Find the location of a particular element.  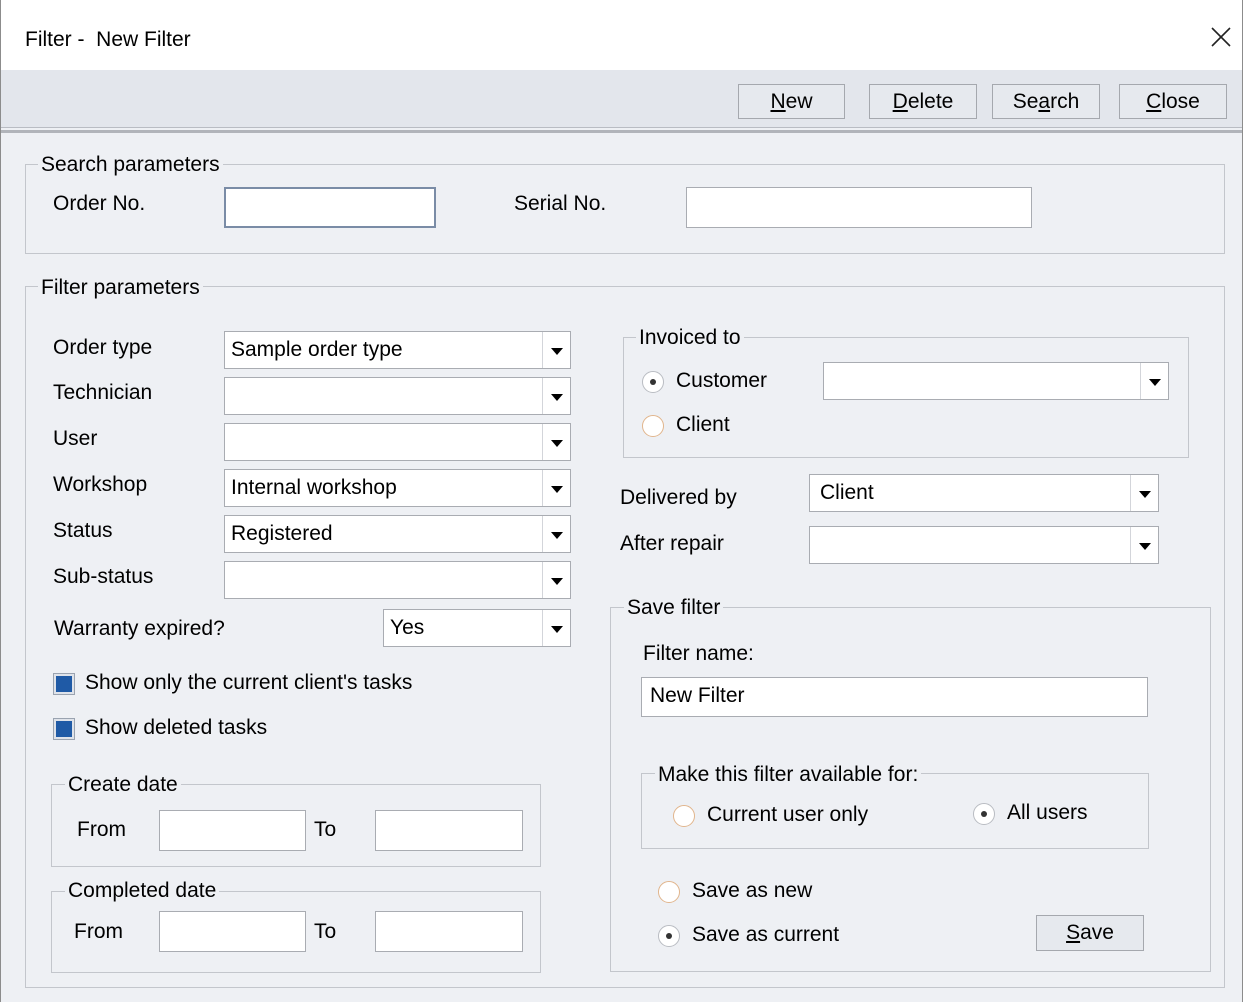

close-button-label-post: lose is located at coordinates (1180, 101).